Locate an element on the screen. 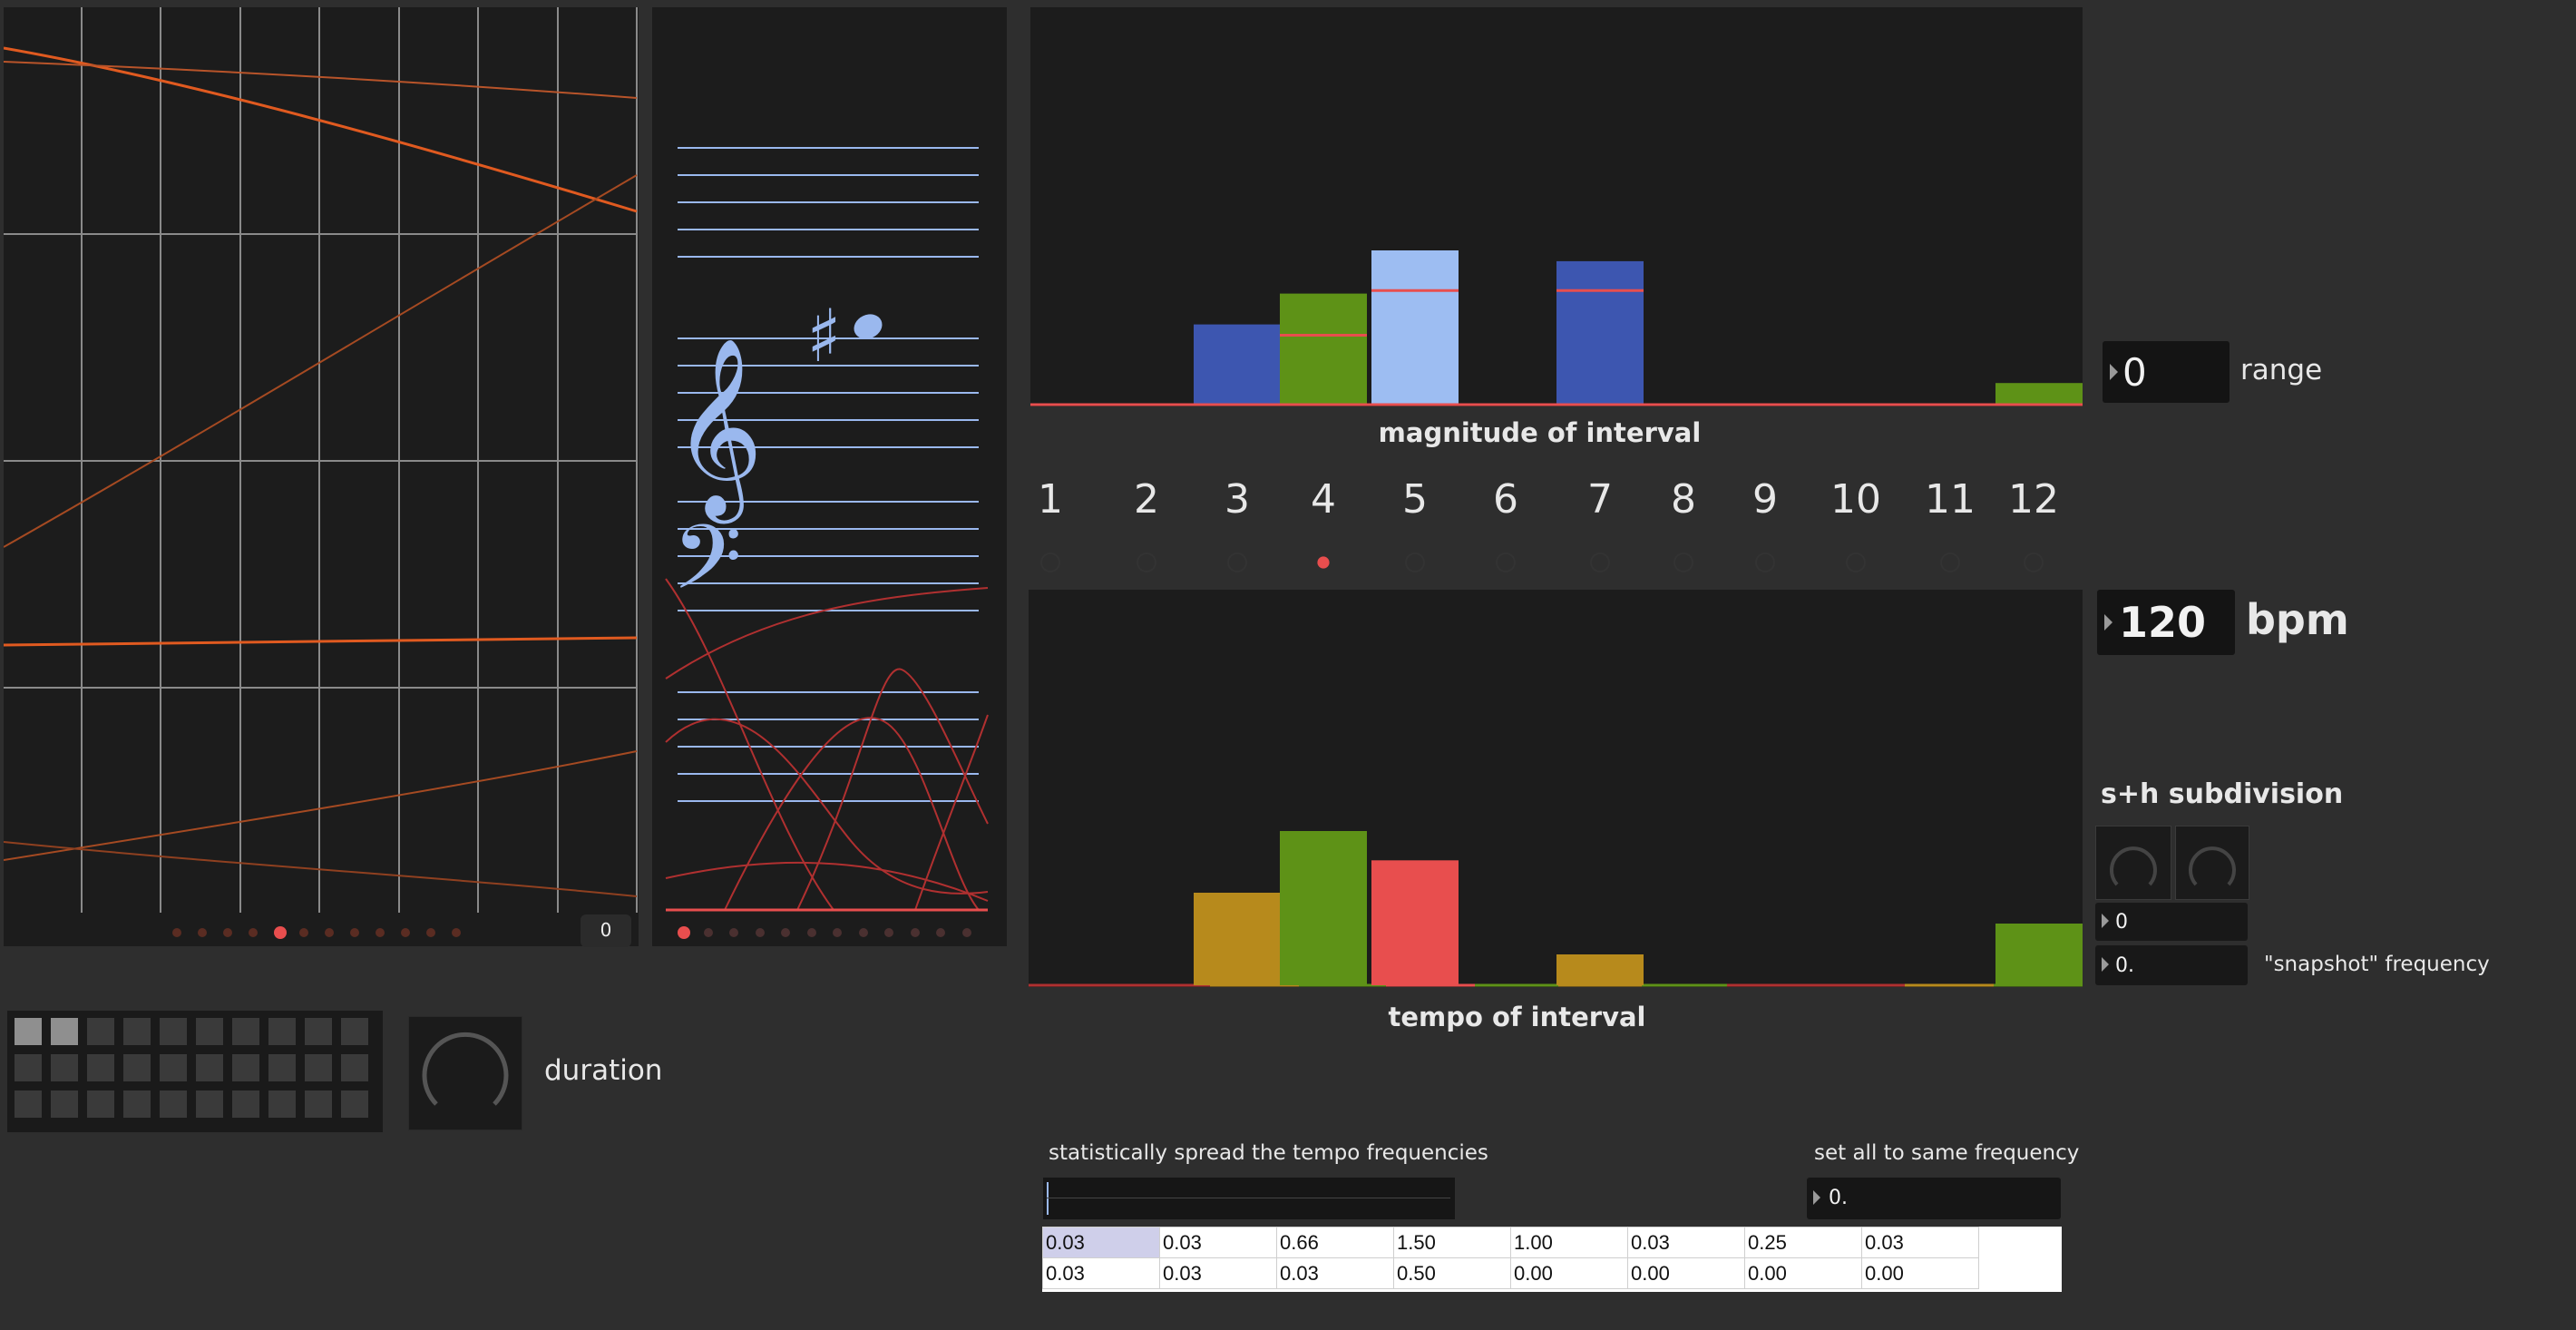  slider-handle is located at coordinates (1048, 1198).